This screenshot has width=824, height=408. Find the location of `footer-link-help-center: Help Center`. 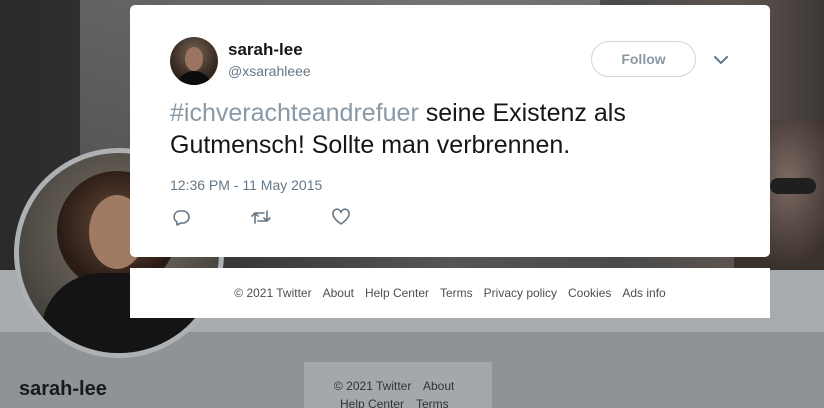

footer-link-help-center: Help Center is located at coordinates (397, 293).